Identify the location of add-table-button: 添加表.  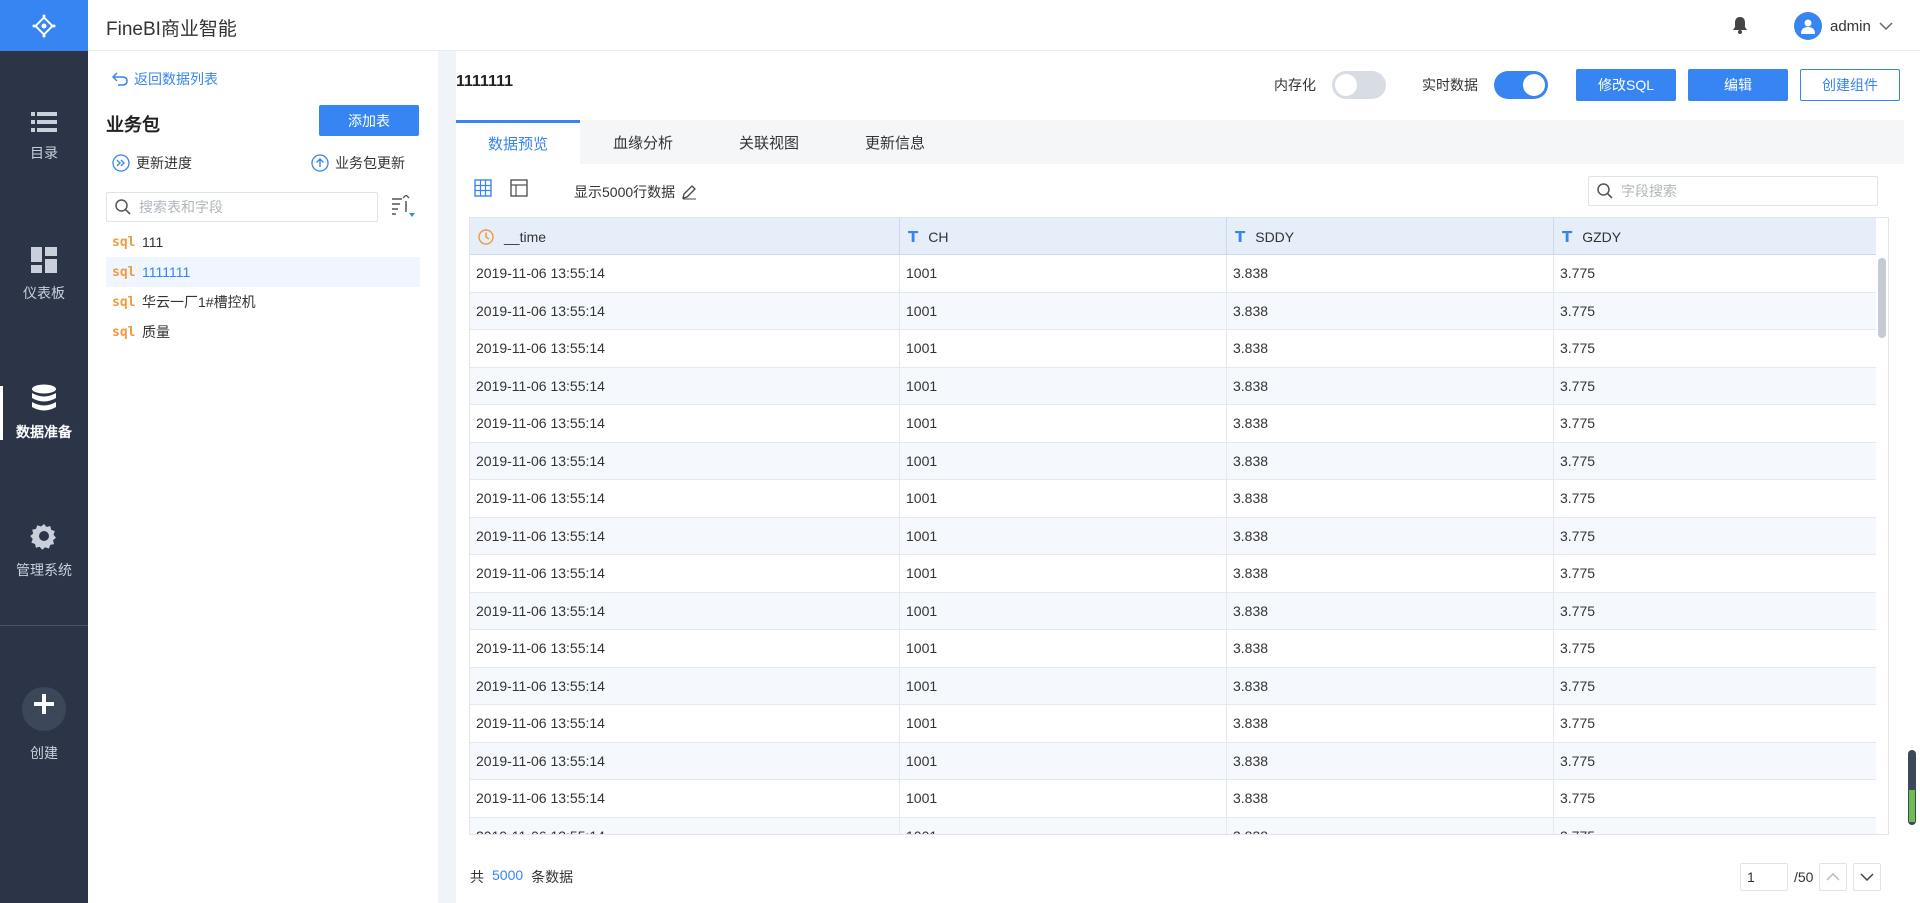
(369, 120).